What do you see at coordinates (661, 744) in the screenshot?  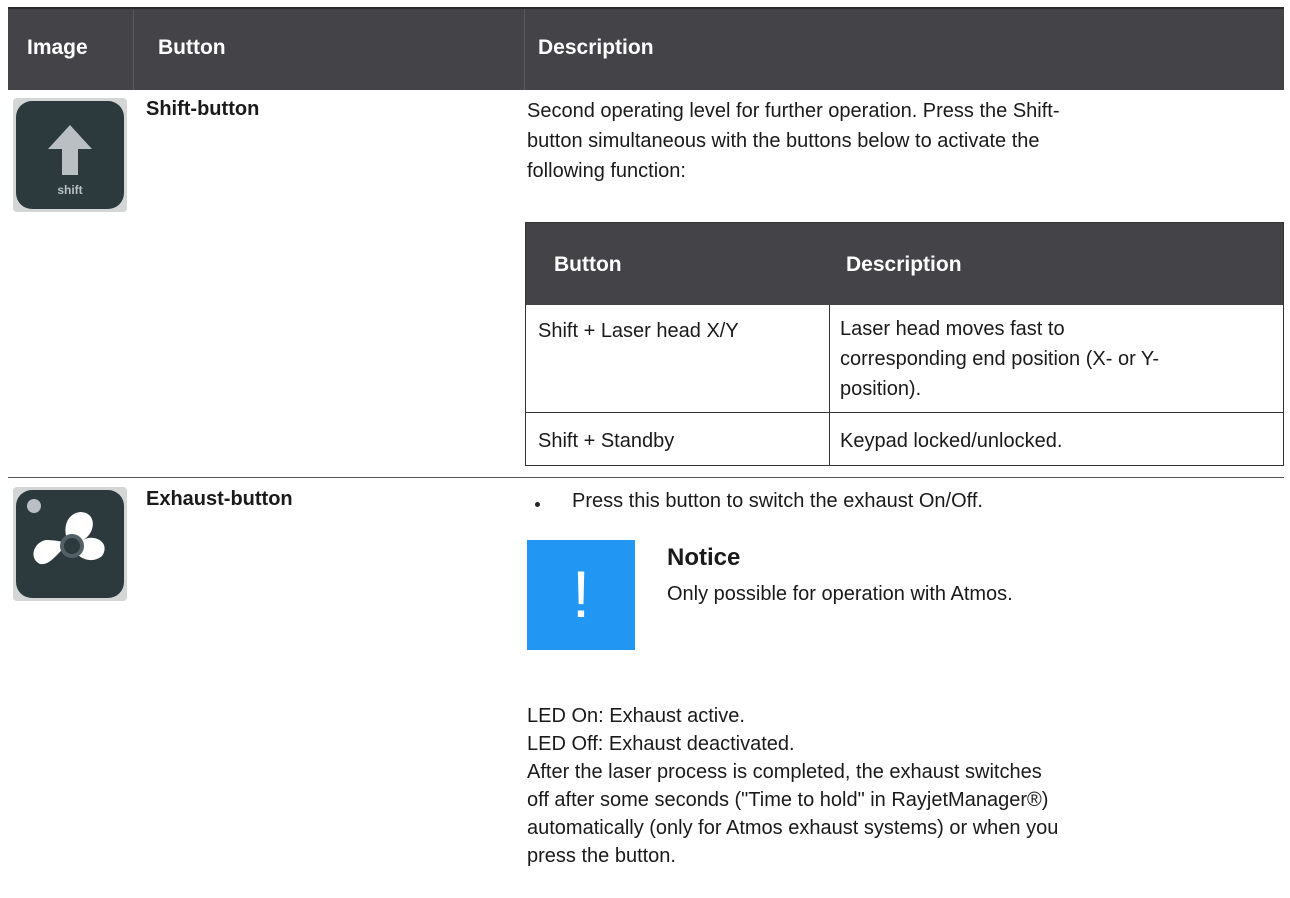 I see `exhaust-paragraph-line-2: LED Off: Exhaust deactivated.` at bounding box center [661, 744].